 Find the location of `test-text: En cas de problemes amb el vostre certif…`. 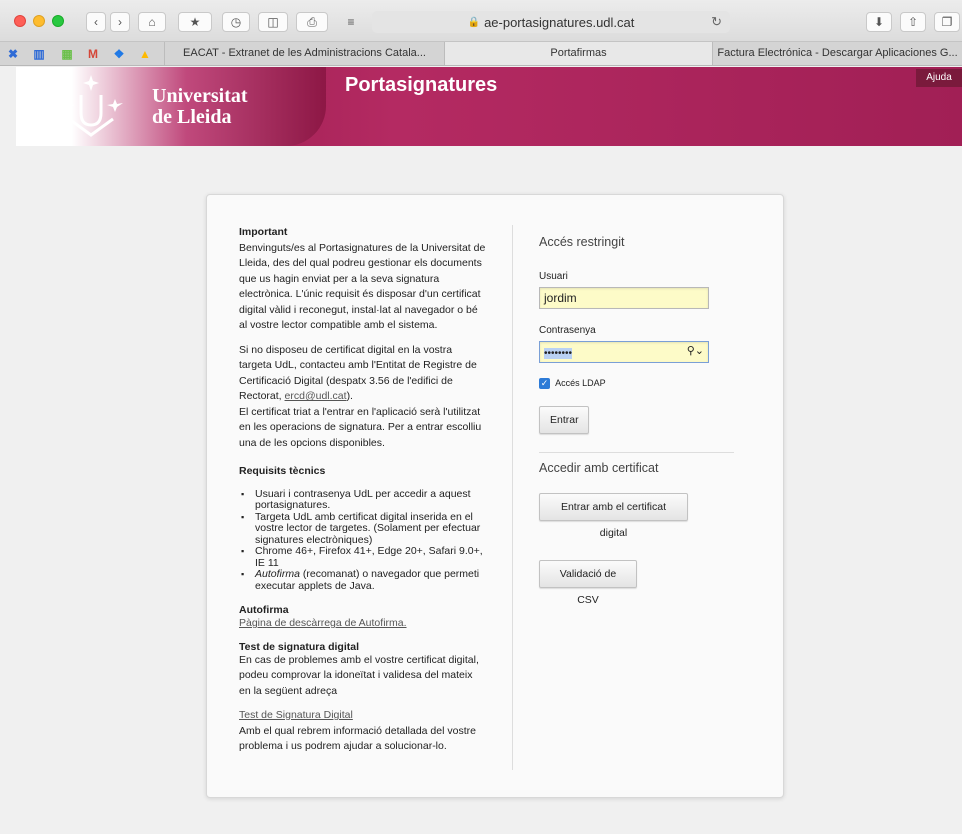

test-text: En cas de problemes amb el vostre certif… is located at coordinates (359, 675).